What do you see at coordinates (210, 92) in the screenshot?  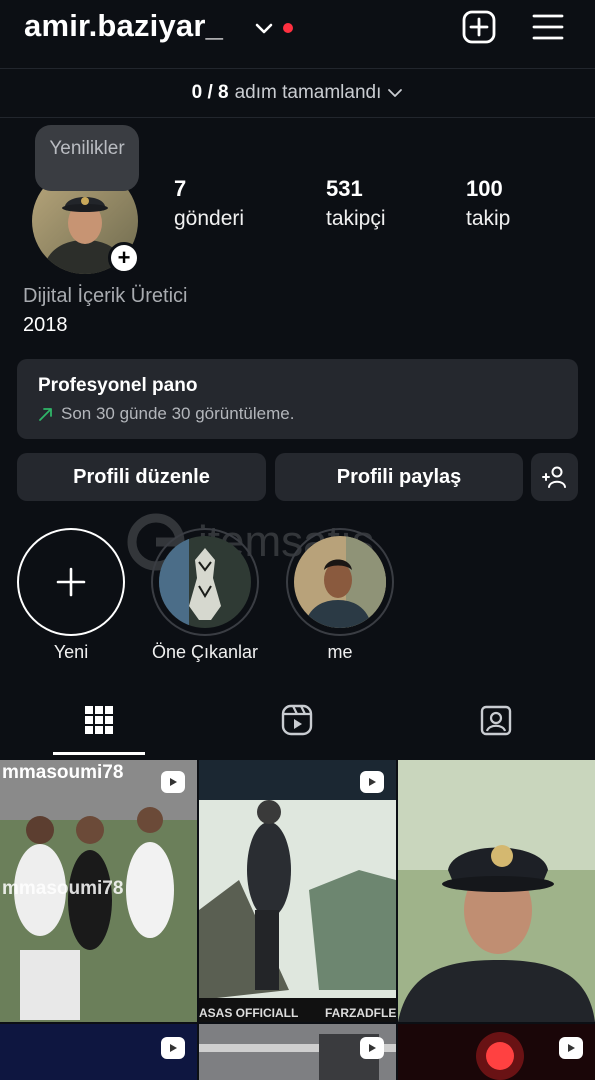 I see `steps-progress: 0 / 8` at bounding box center [210, 92].